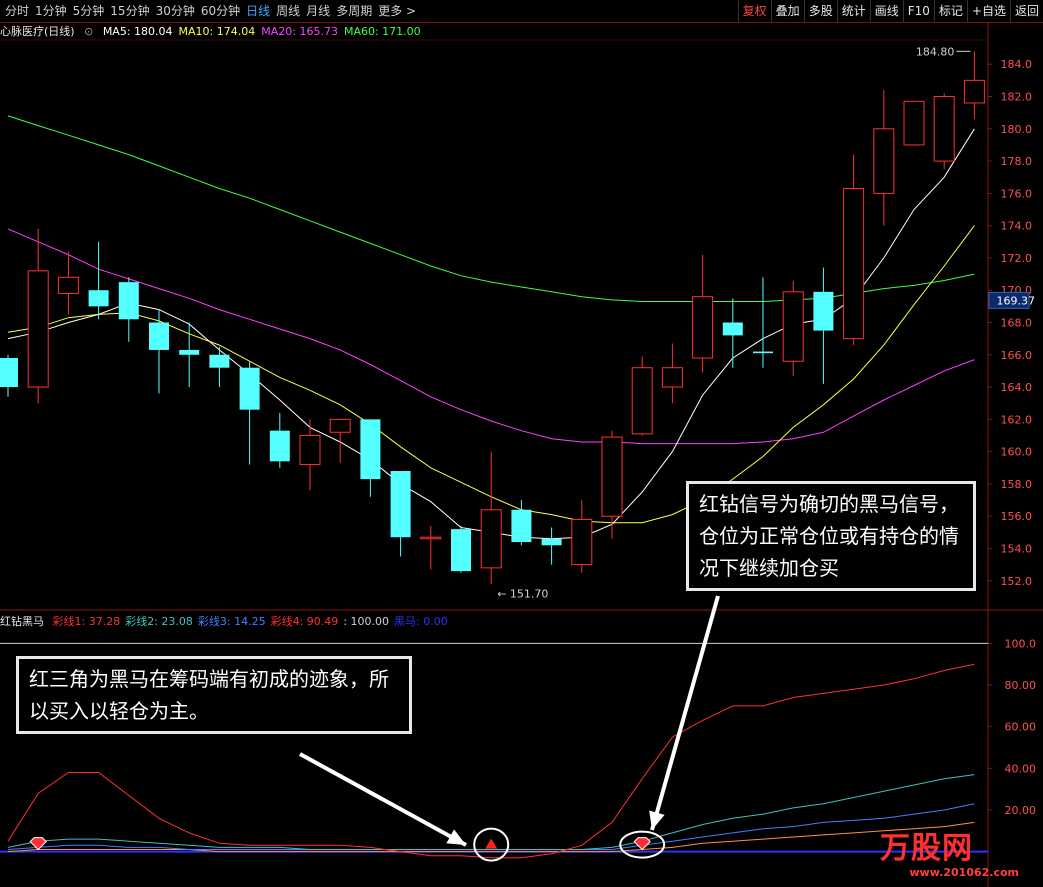 Image resolution: width=1043 pixels, height=887 pixels. Describe the element at coordinates (209, 695) in the screenshot. I see `callout-left-text: 红三角为黑马在筹码端有初成的迹象，所以买入以轻仓为主。` at that location.